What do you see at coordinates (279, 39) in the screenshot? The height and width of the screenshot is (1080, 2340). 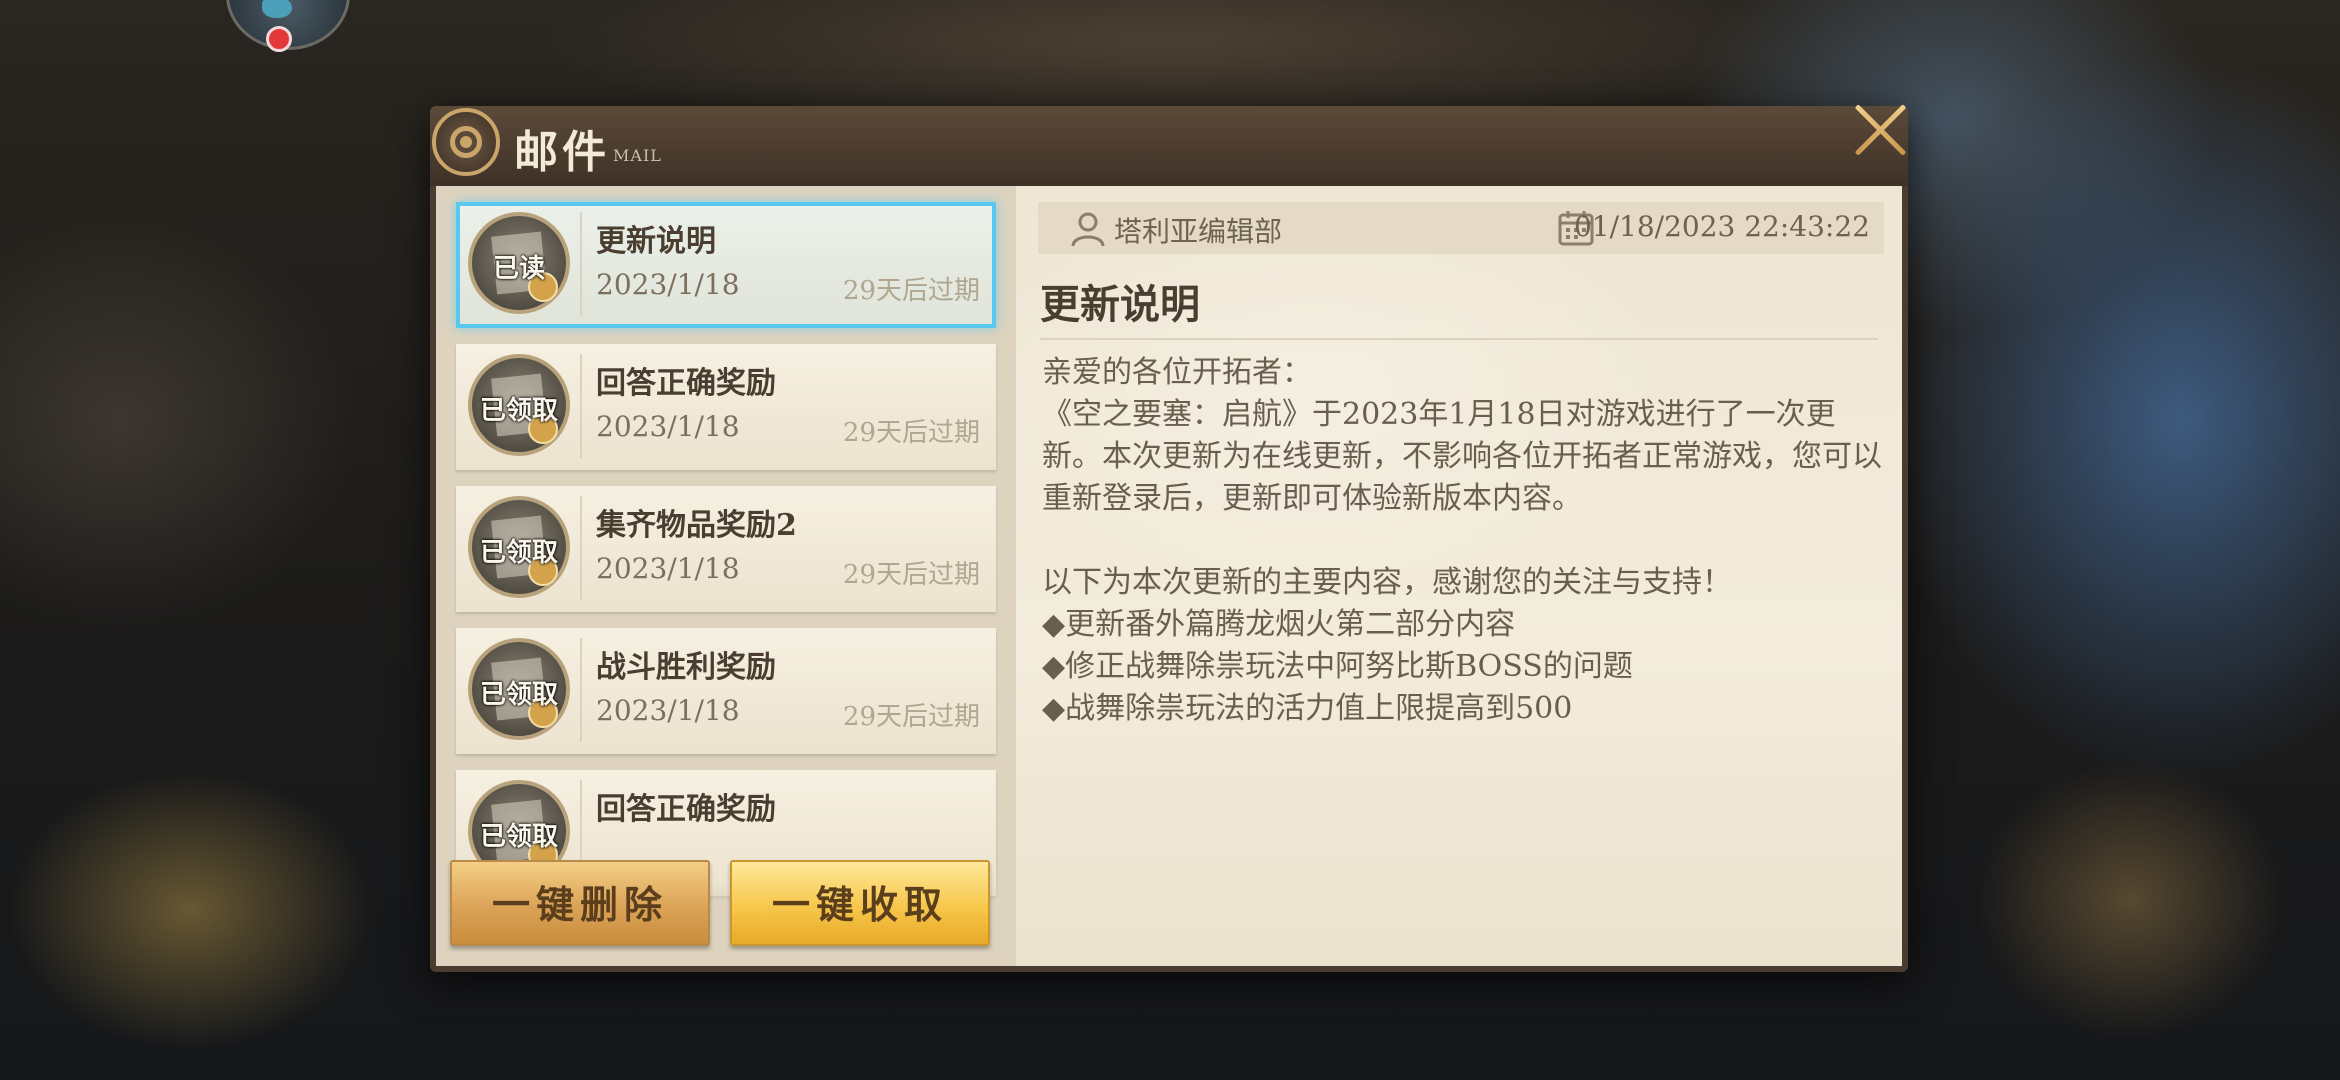 I see `notification-dot` at bounding box center [279, 39].